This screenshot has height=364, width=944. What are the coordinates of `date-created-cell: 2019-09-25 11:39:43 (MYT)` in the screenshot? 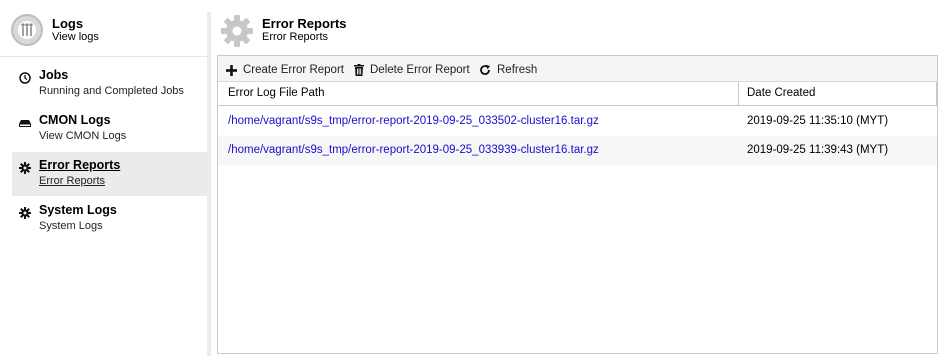 It's located at (818, 150).